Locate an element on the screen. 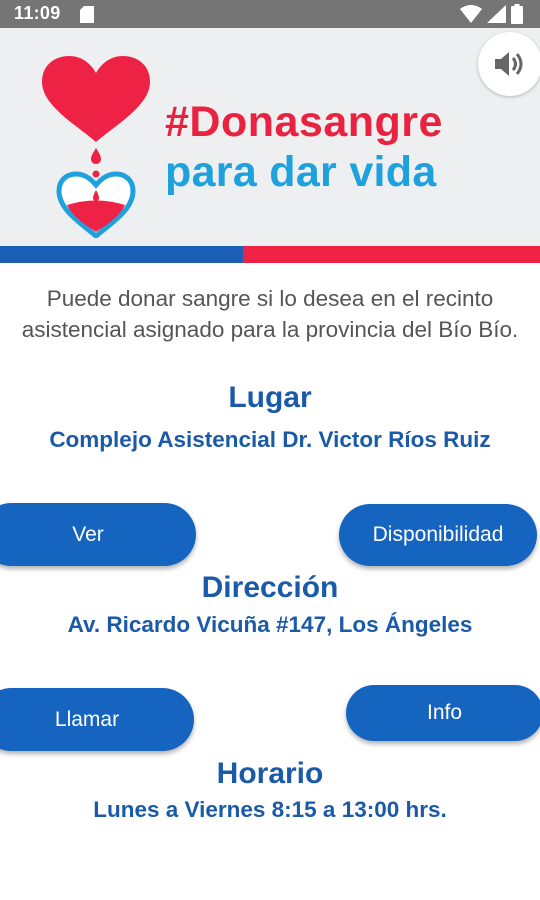 The width and height of the screenshot is (540, 900). status-bar: 11:09 is located at coordinates (270, 14).